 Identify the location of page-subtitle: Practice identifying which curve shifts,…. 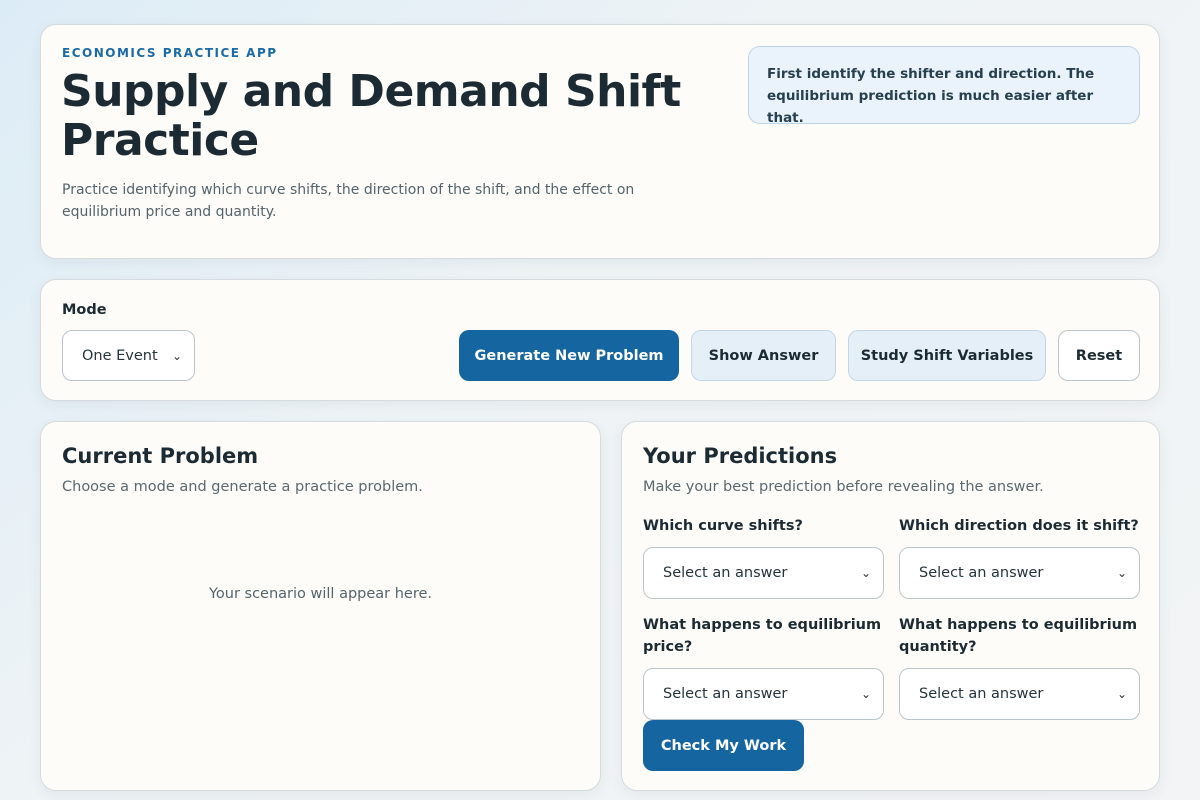
(348, 201).